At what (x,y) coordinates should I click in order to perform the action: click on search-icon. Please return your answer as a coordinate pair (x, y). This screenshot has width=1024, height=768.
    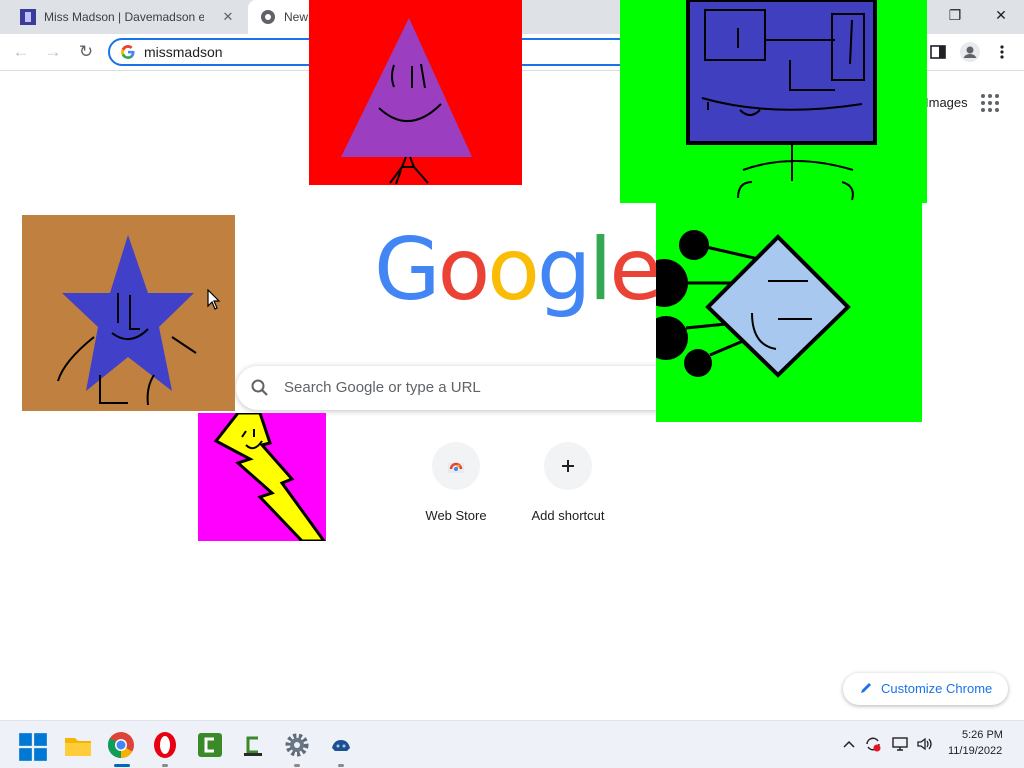
    Looking at the image, I should click on (259, 387).